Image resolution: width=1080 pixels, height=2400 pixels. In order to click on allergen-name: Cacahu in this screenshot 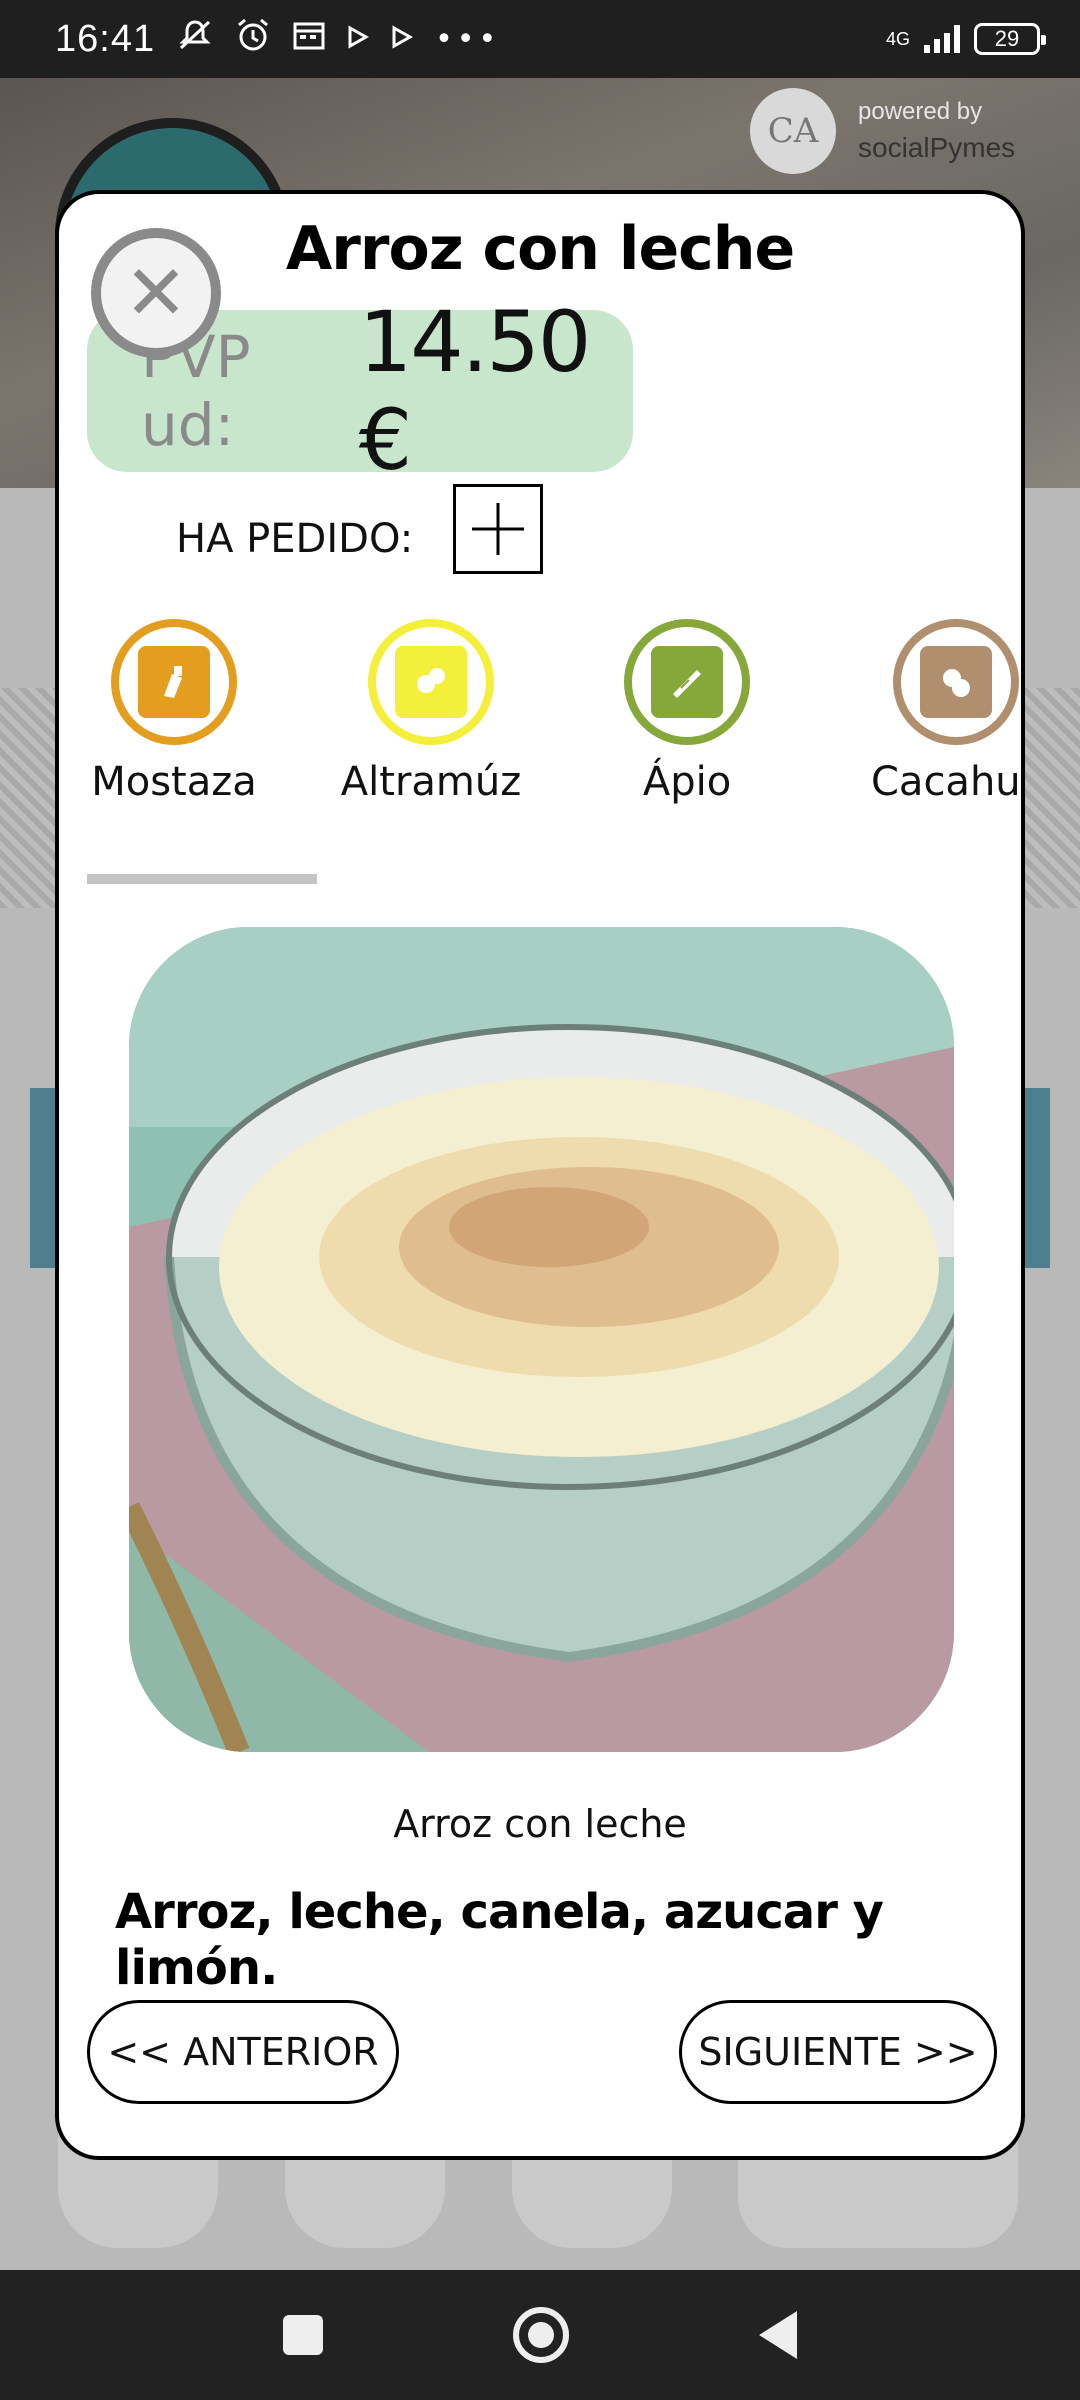, I will do `click(946, 782)`.